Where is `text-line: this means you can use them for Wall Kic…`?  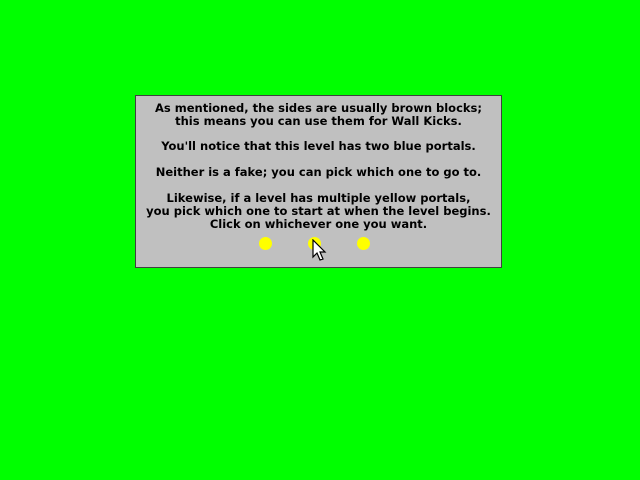
text-line: this means you can use them for Wall Kic… is located at coordinates (318, 121).